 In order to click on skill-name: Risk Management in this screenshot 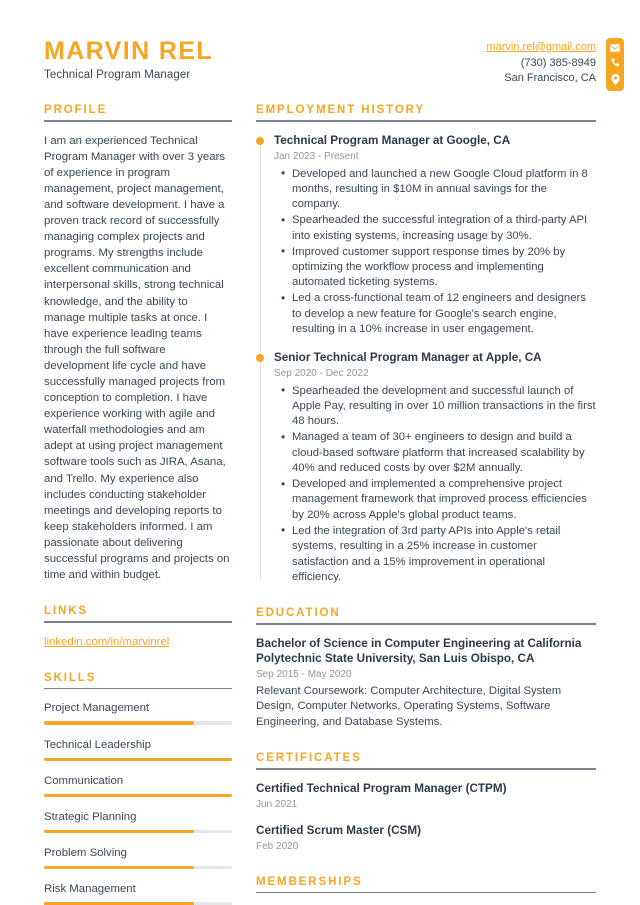, I will do `click(90, 889)`.